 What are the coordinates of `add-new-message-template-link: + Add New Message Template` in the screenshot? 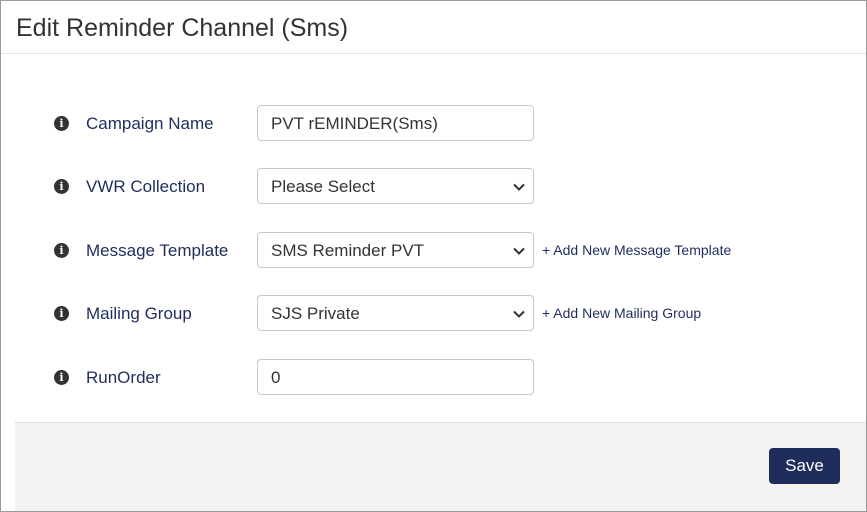 It's located at (636, 250).